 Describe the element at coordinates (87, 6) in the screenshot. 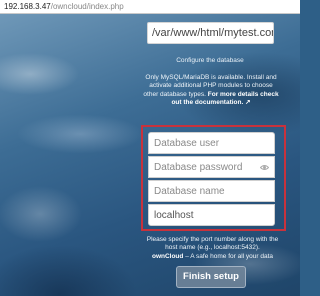

I see `url-path: /owncloud/index.php` at that location.